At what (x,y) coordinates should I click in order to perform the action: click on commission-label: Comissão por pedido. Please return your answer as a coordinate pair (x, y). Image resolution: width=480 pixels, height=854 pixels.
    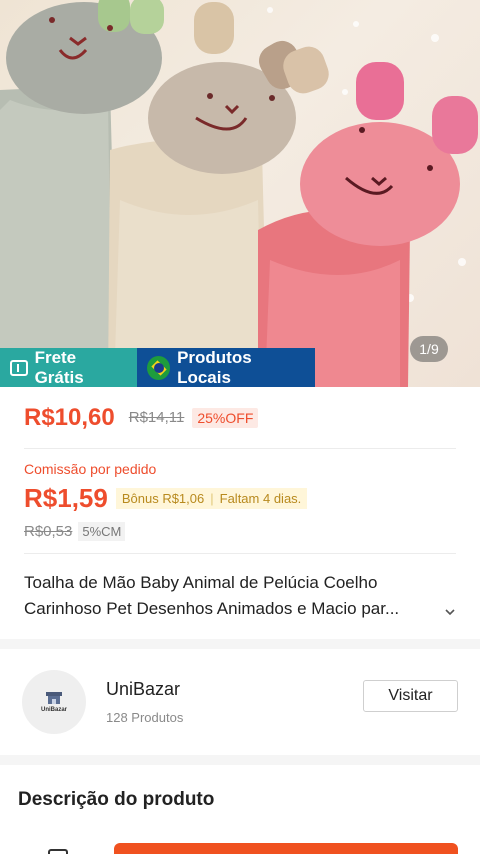
    Looking at the image, I should click on (90, 469).